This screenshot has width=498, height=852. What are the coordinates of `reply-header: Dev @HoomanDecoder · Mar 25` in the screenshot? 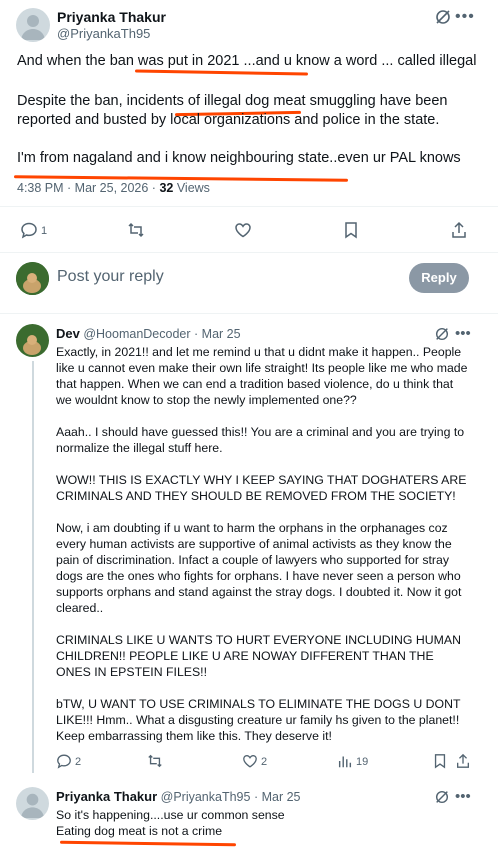 It's located at (148, 333).